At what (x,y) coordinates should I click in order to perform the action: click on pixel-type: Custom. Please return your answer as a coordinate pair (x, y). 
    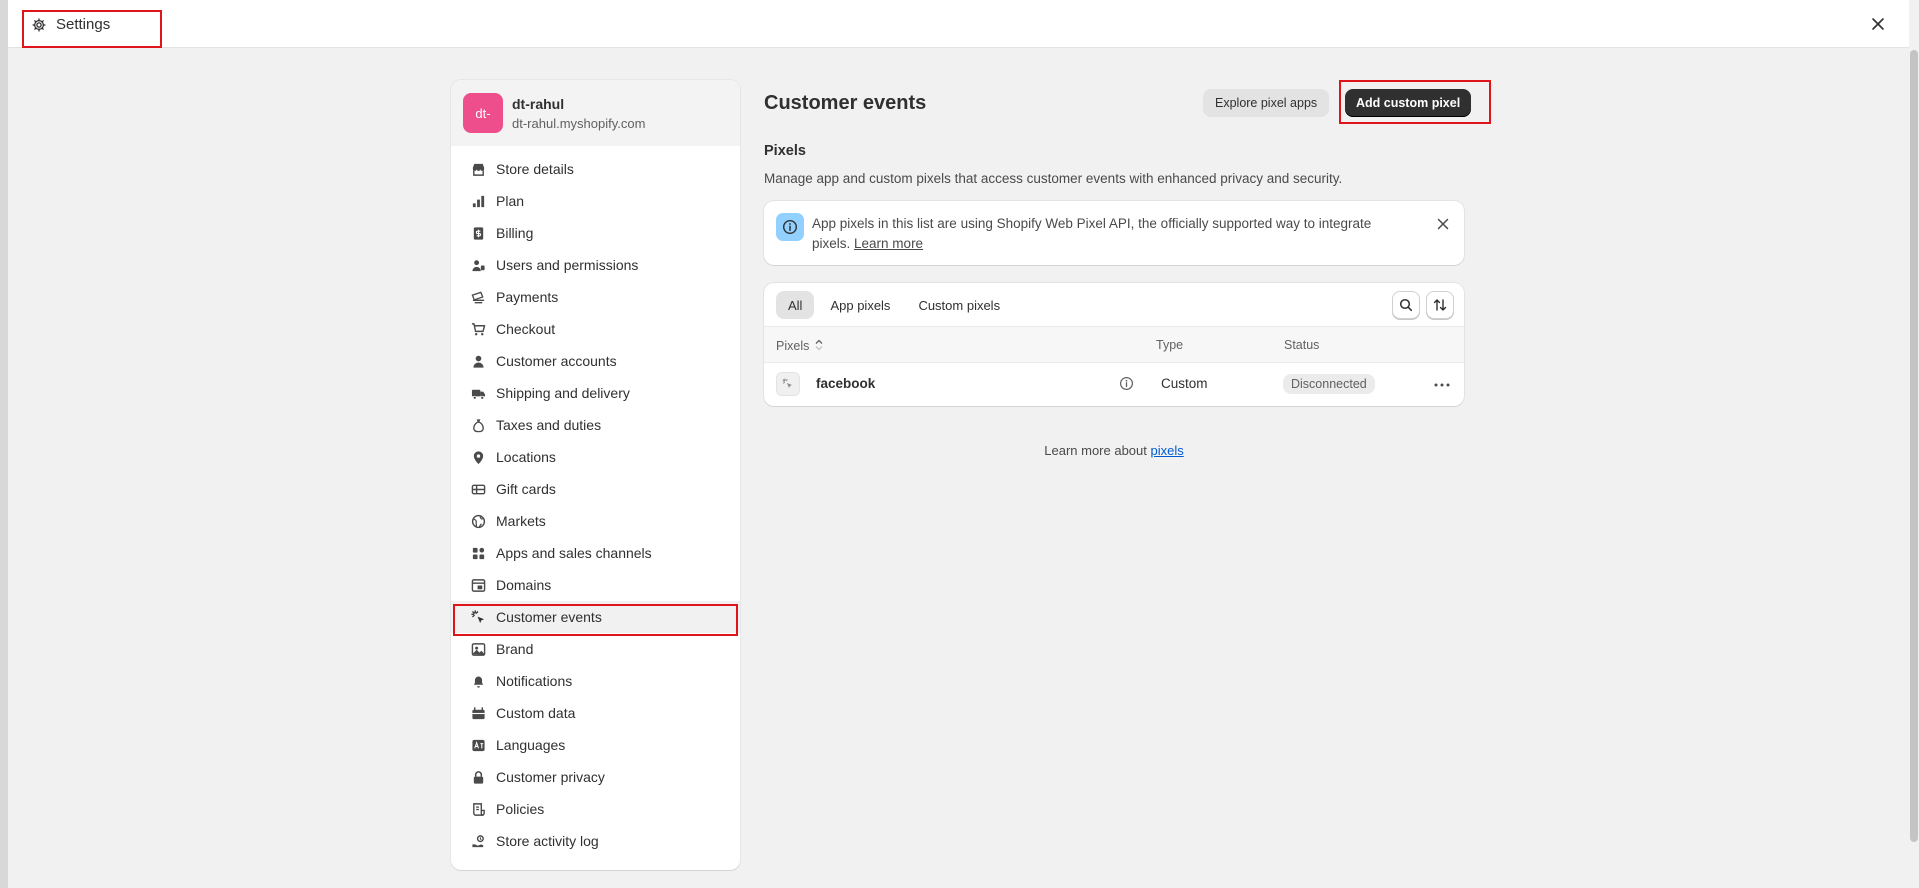
    Looking at the image, I should click on (1184, 383).